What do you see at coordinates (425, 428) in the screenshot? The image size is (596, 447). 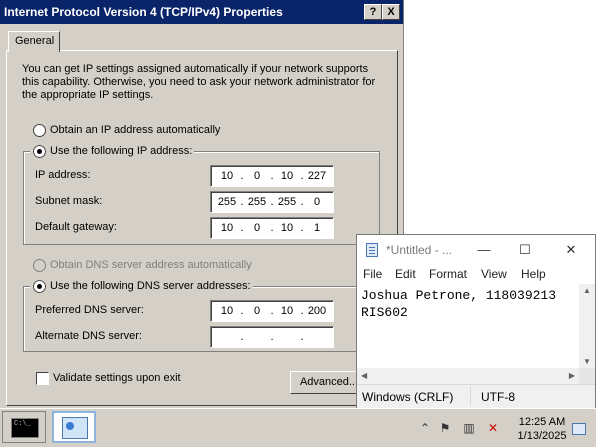 I see `chevron-up-icon: ⌃` at bounding box center [425, 428].